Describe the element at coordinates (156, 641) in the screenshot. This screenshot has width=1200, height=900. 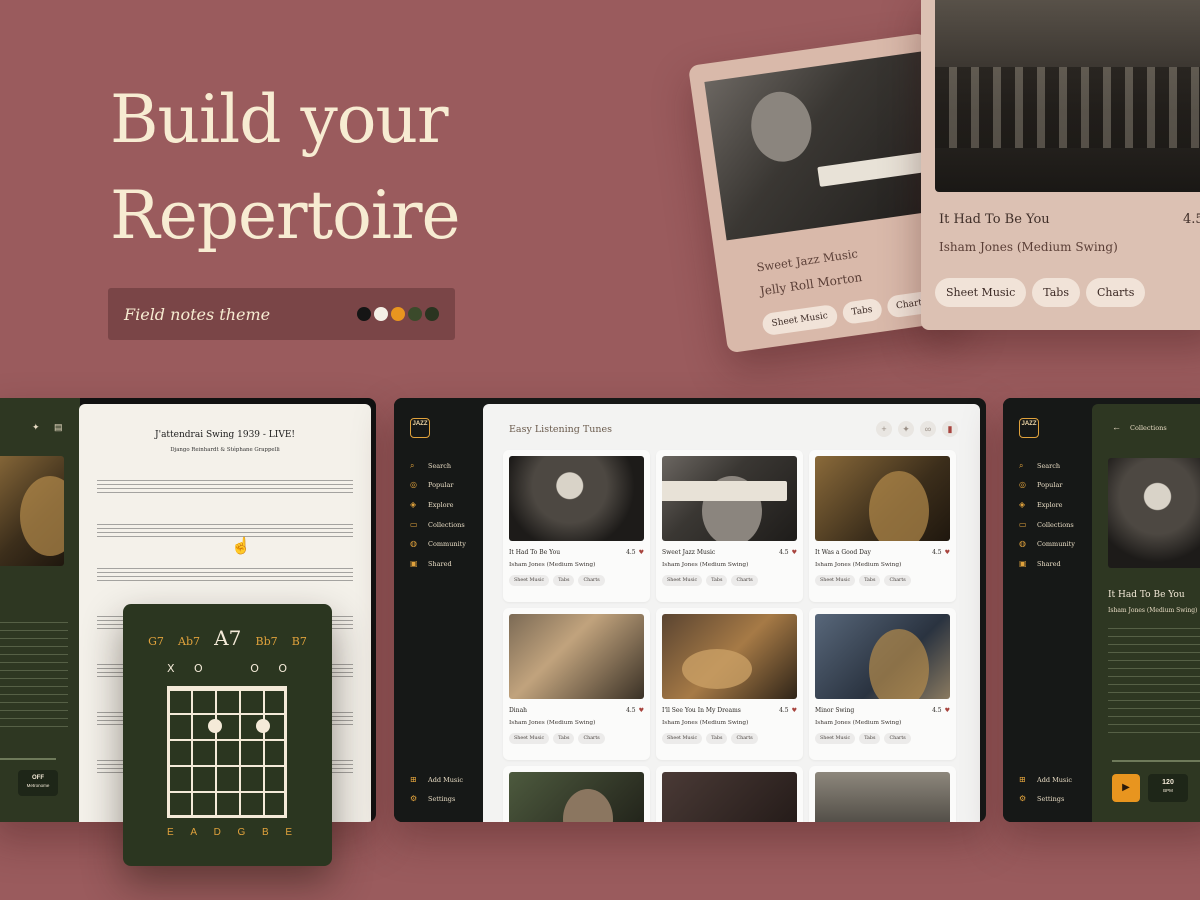
I see `chord-option: G7` at that location.